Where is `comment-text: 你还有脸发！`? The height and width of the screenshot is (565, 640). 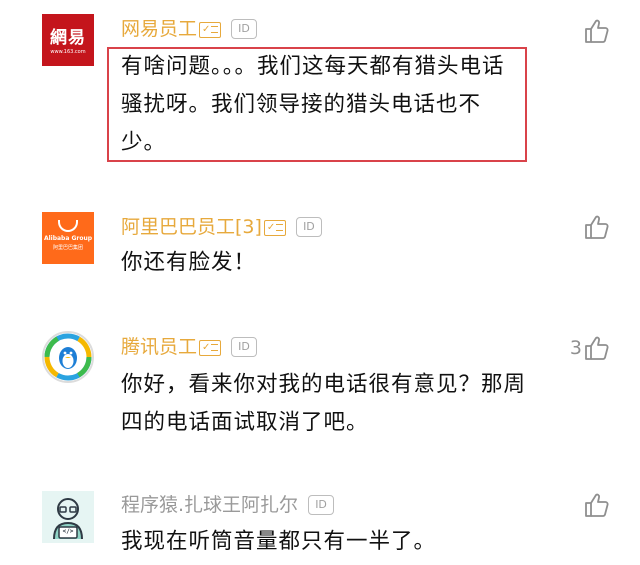
comment-text: 你还有脸发！ is located at coordinates (189, 262).